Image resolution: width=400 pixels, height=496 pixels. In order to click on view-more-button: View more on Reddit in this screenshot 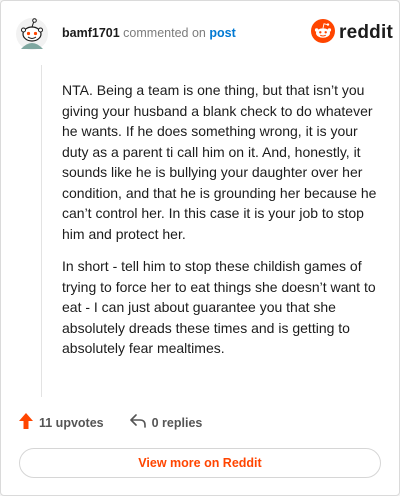, I will do `click(200, 463)`.